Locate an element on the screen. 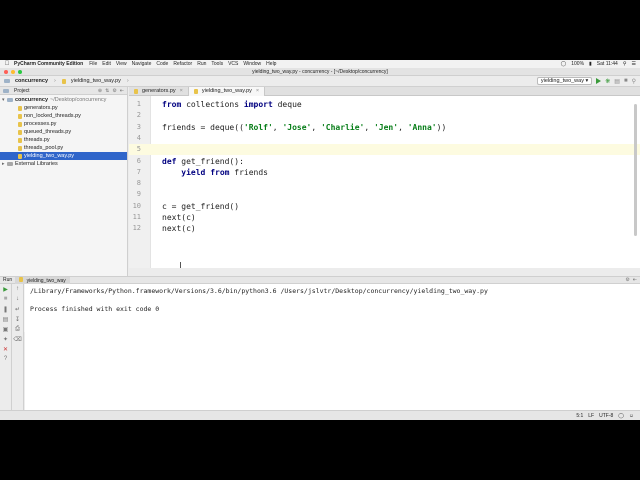 The image size is (640, 480). rerun-icon: ▶ is located at coordinates (5, 289).